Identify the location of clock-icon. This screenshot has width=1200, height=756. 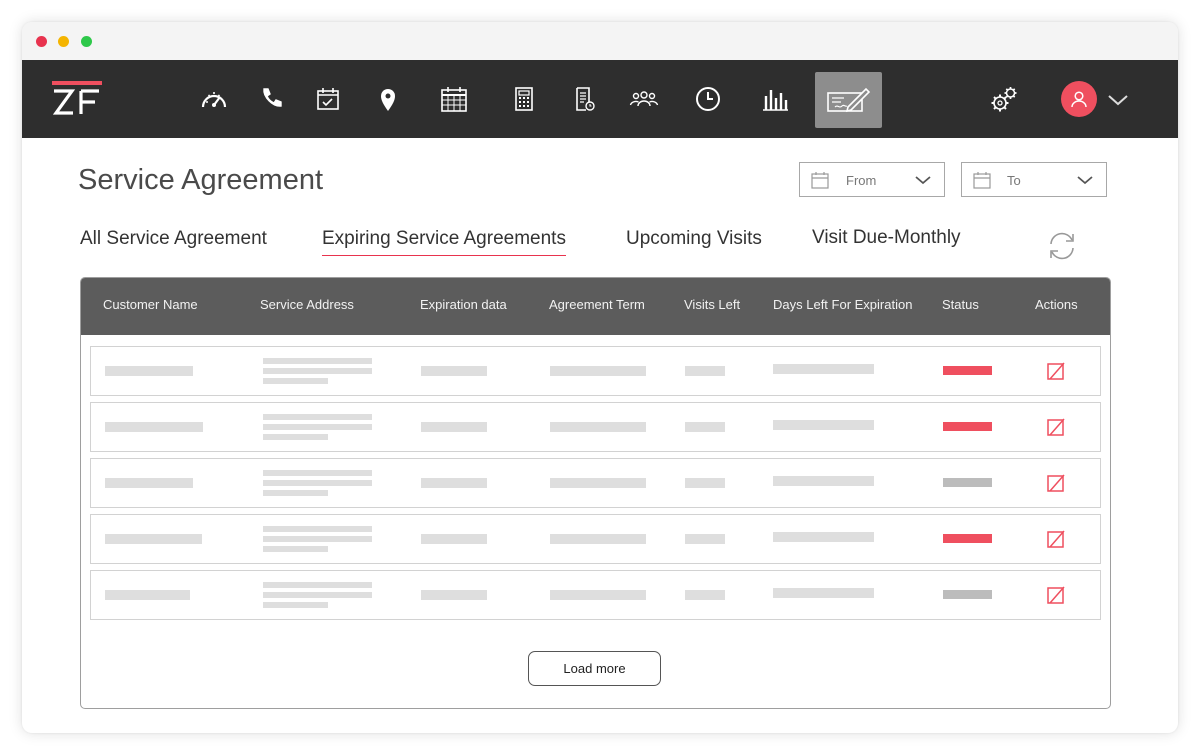
(708, 99).